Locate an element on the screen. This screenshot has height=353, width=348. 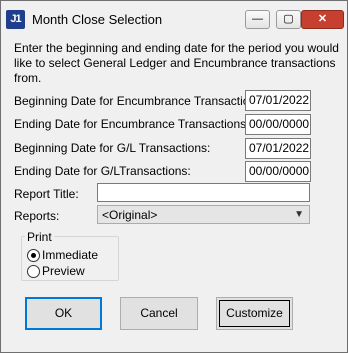
print-group-label: Print is located at coordinates (39, 237).